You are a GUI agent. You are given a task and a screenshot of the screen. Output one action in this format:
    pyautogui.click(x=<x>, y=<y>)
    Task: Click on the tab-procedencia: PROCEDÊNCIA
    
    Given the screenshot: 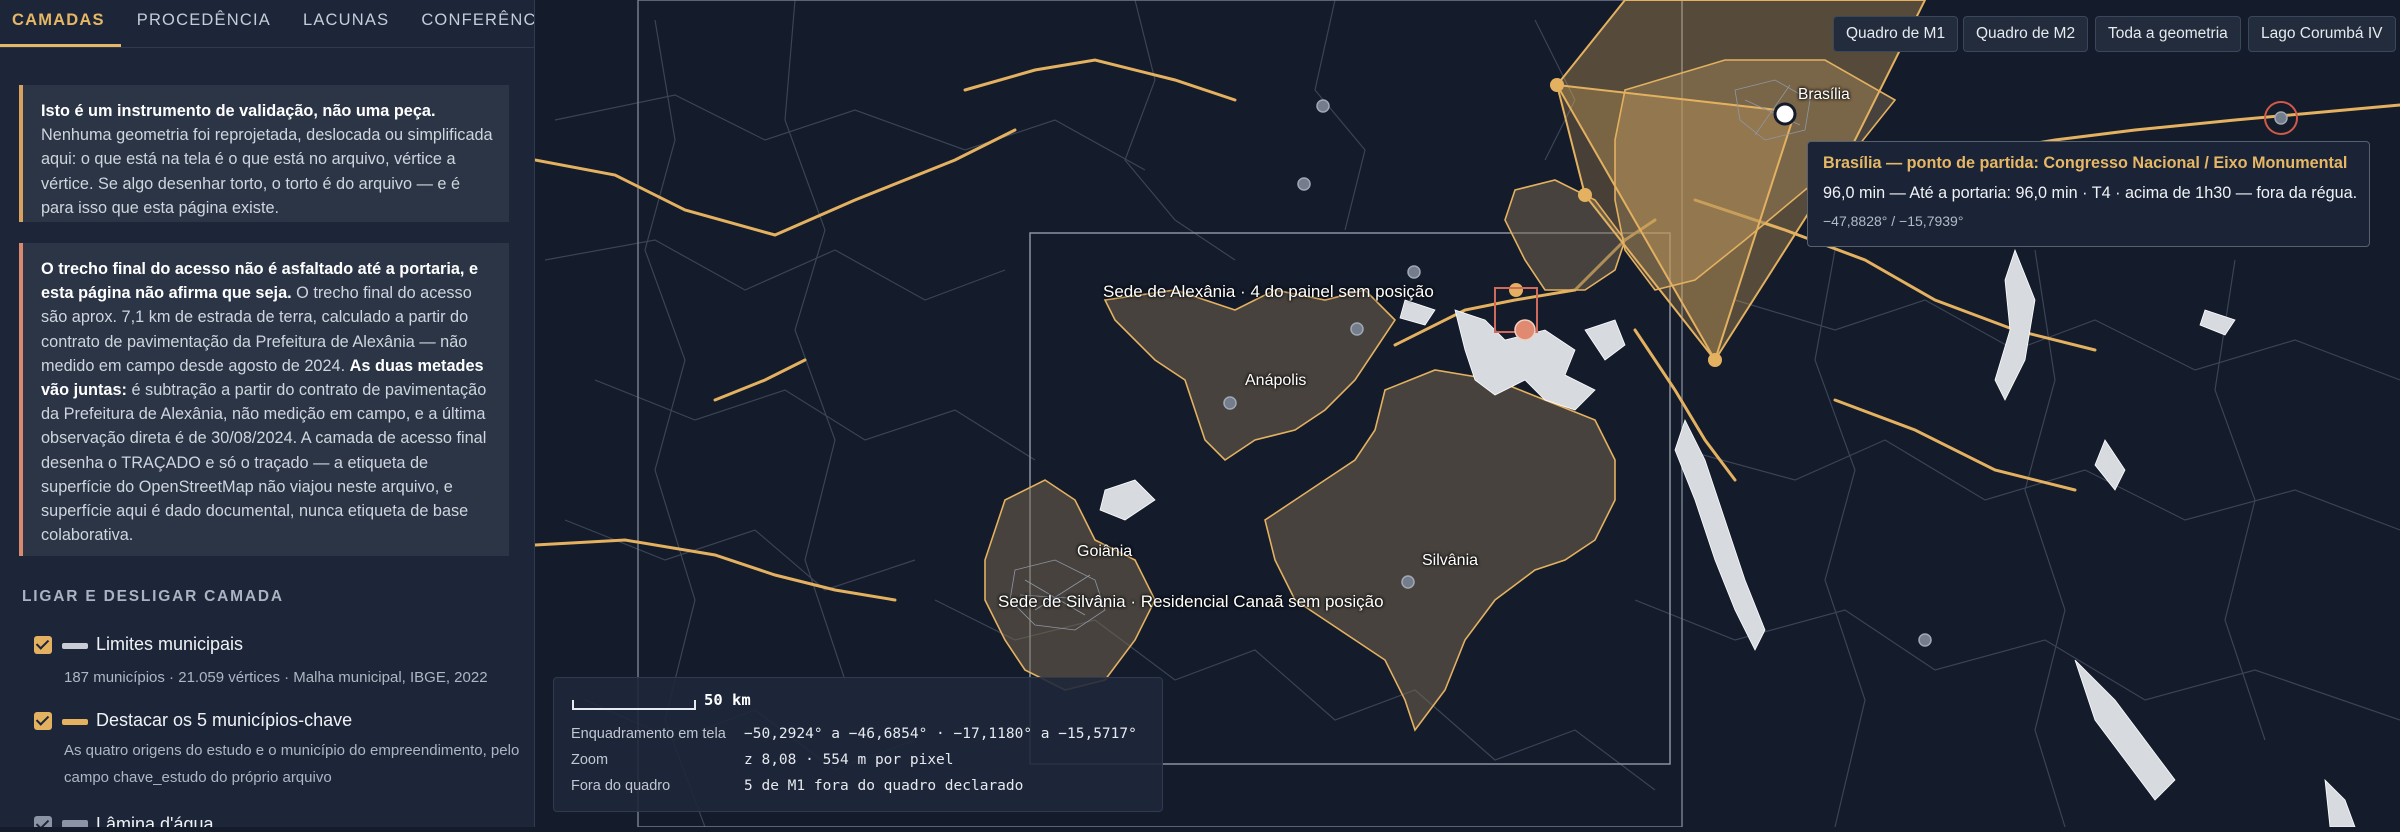 What is the action you would take?
    pyautogui.click(x=204, y=23)
    